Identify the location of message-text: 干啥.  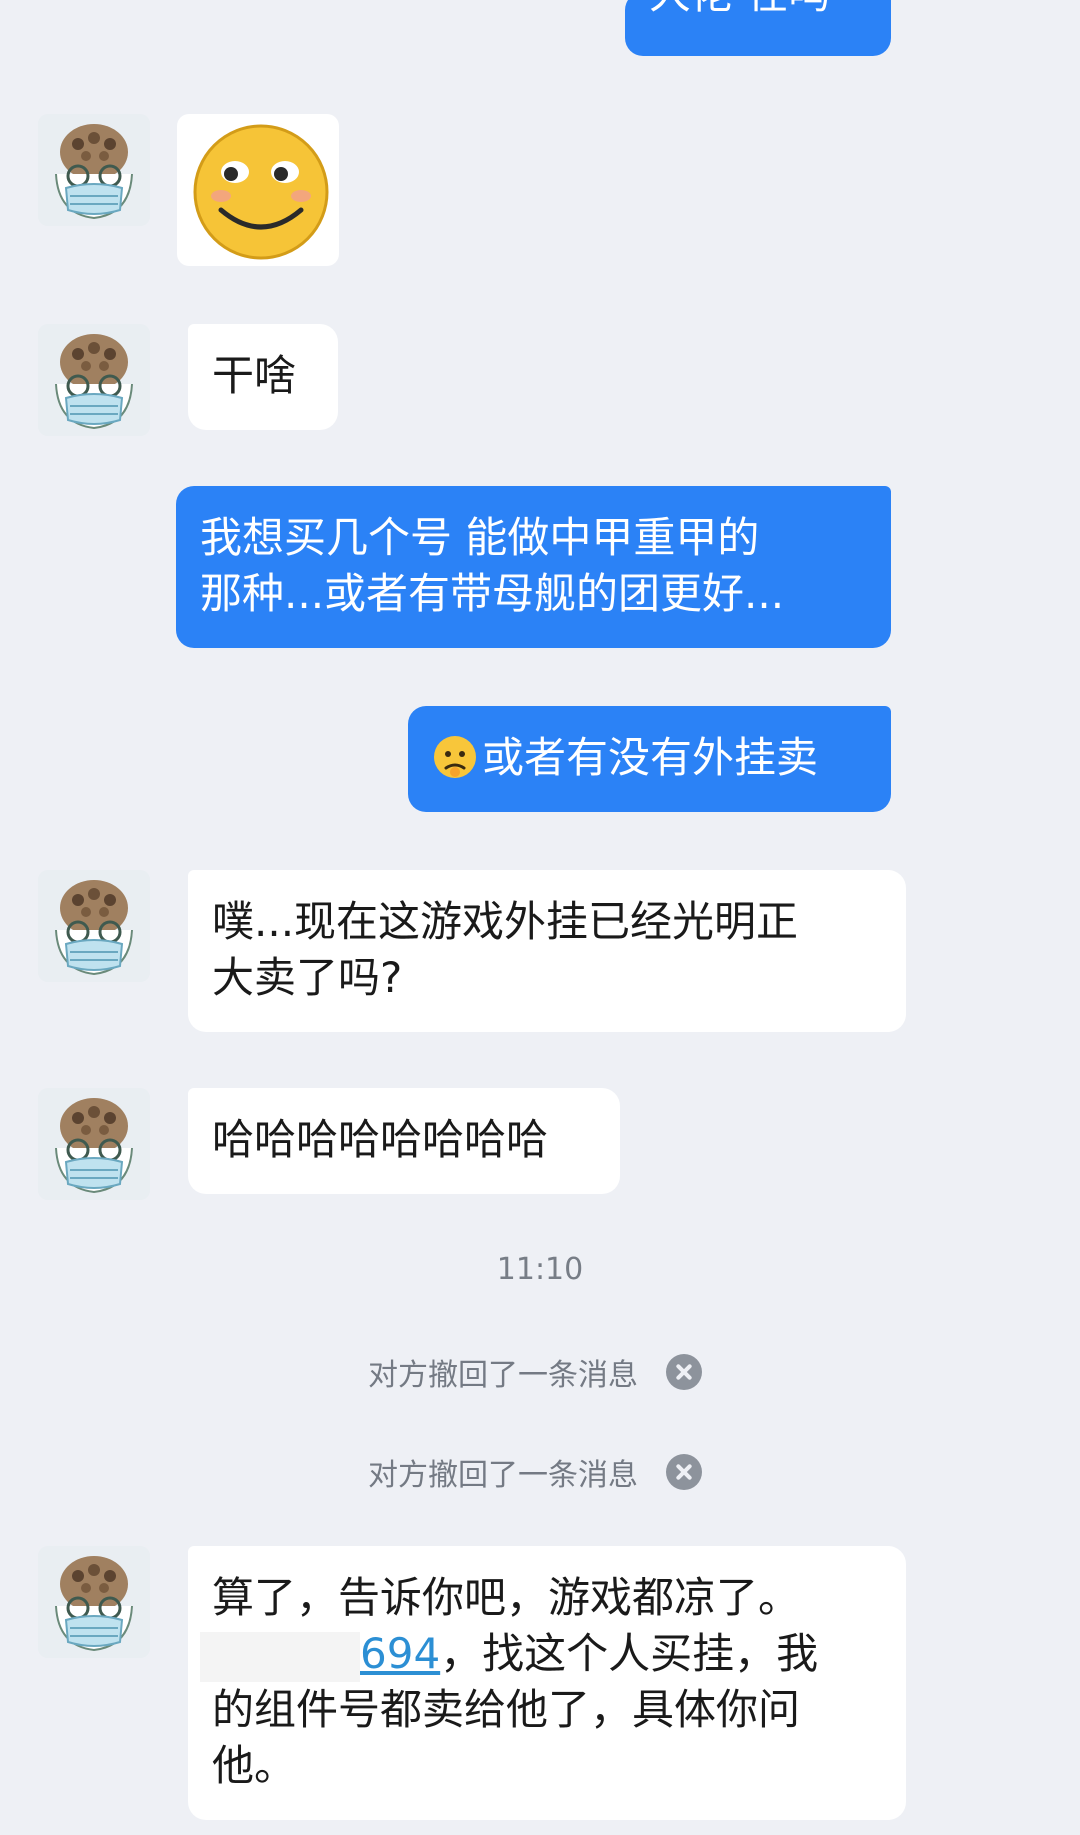
(254, 375).